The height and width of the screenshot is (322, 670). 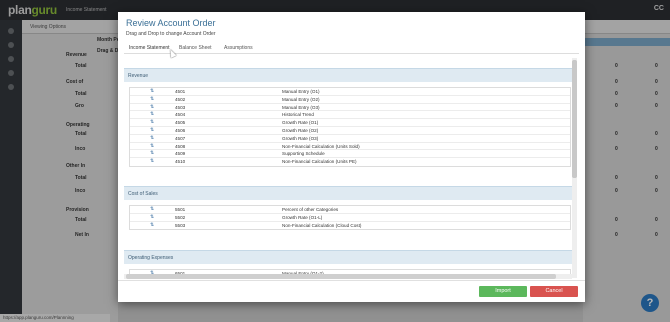 What do you see at coordinates (143, 194) in the screenshot?
I see `section-title: Cost of Sales` at bounding box center [143, 194].